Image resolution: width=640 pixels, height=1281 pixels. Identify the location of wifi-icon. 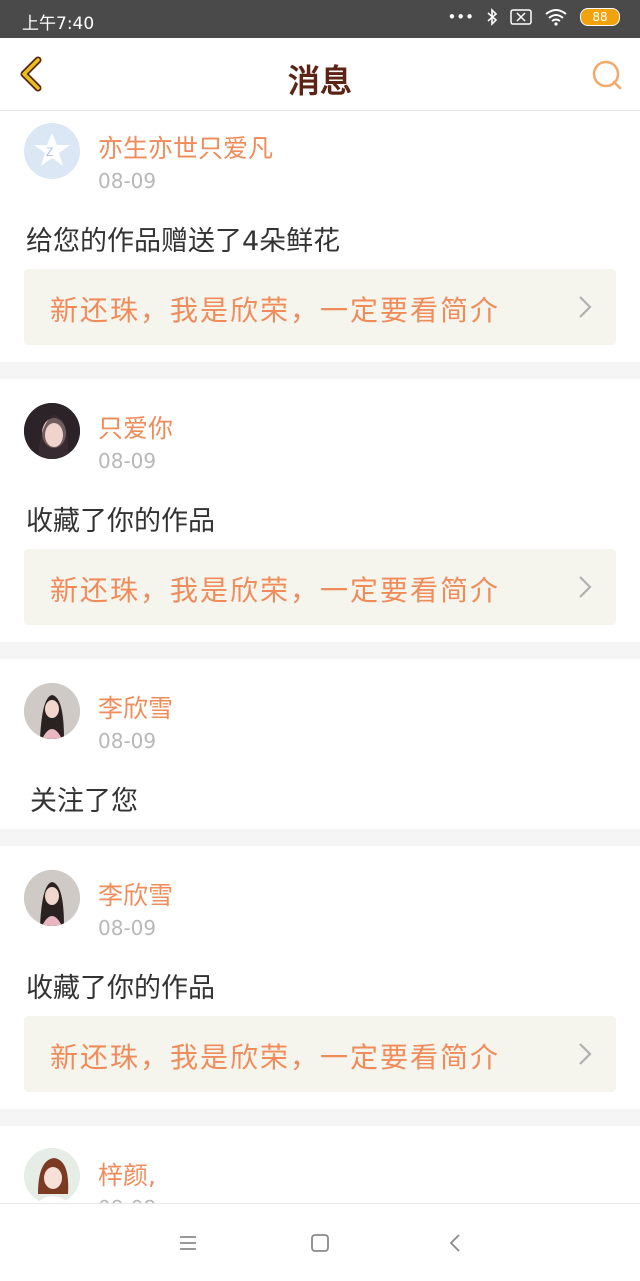
(556, 17).